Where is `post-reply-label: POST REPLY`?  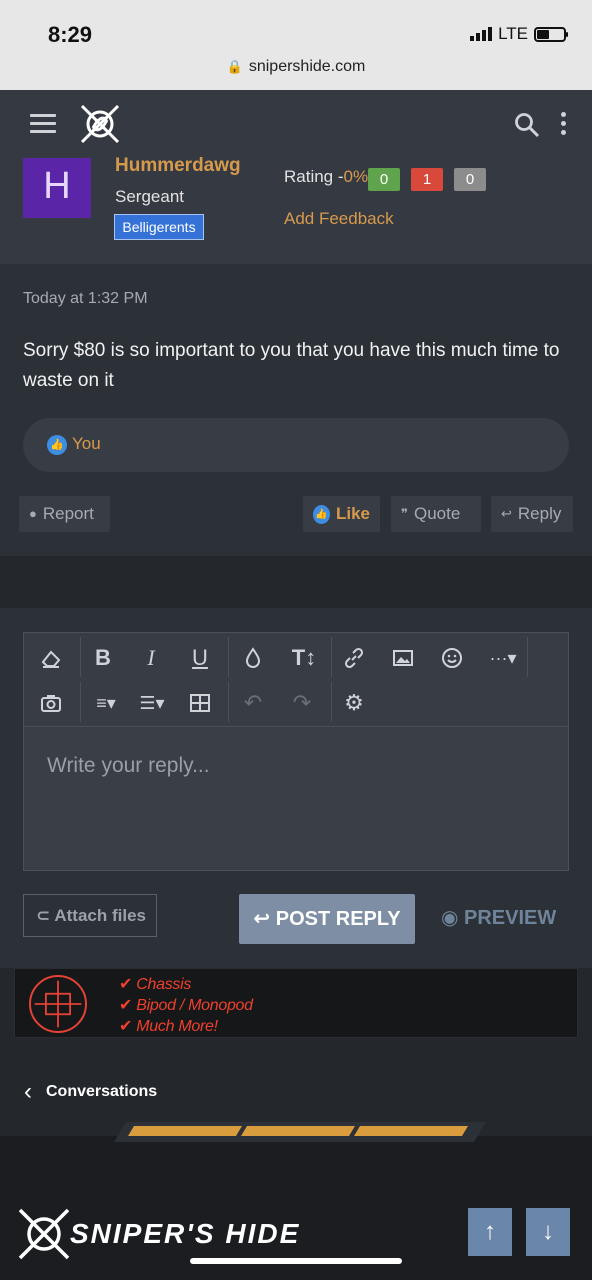 post-reply-label: POST REPLY is located at coordinates (338, 919).